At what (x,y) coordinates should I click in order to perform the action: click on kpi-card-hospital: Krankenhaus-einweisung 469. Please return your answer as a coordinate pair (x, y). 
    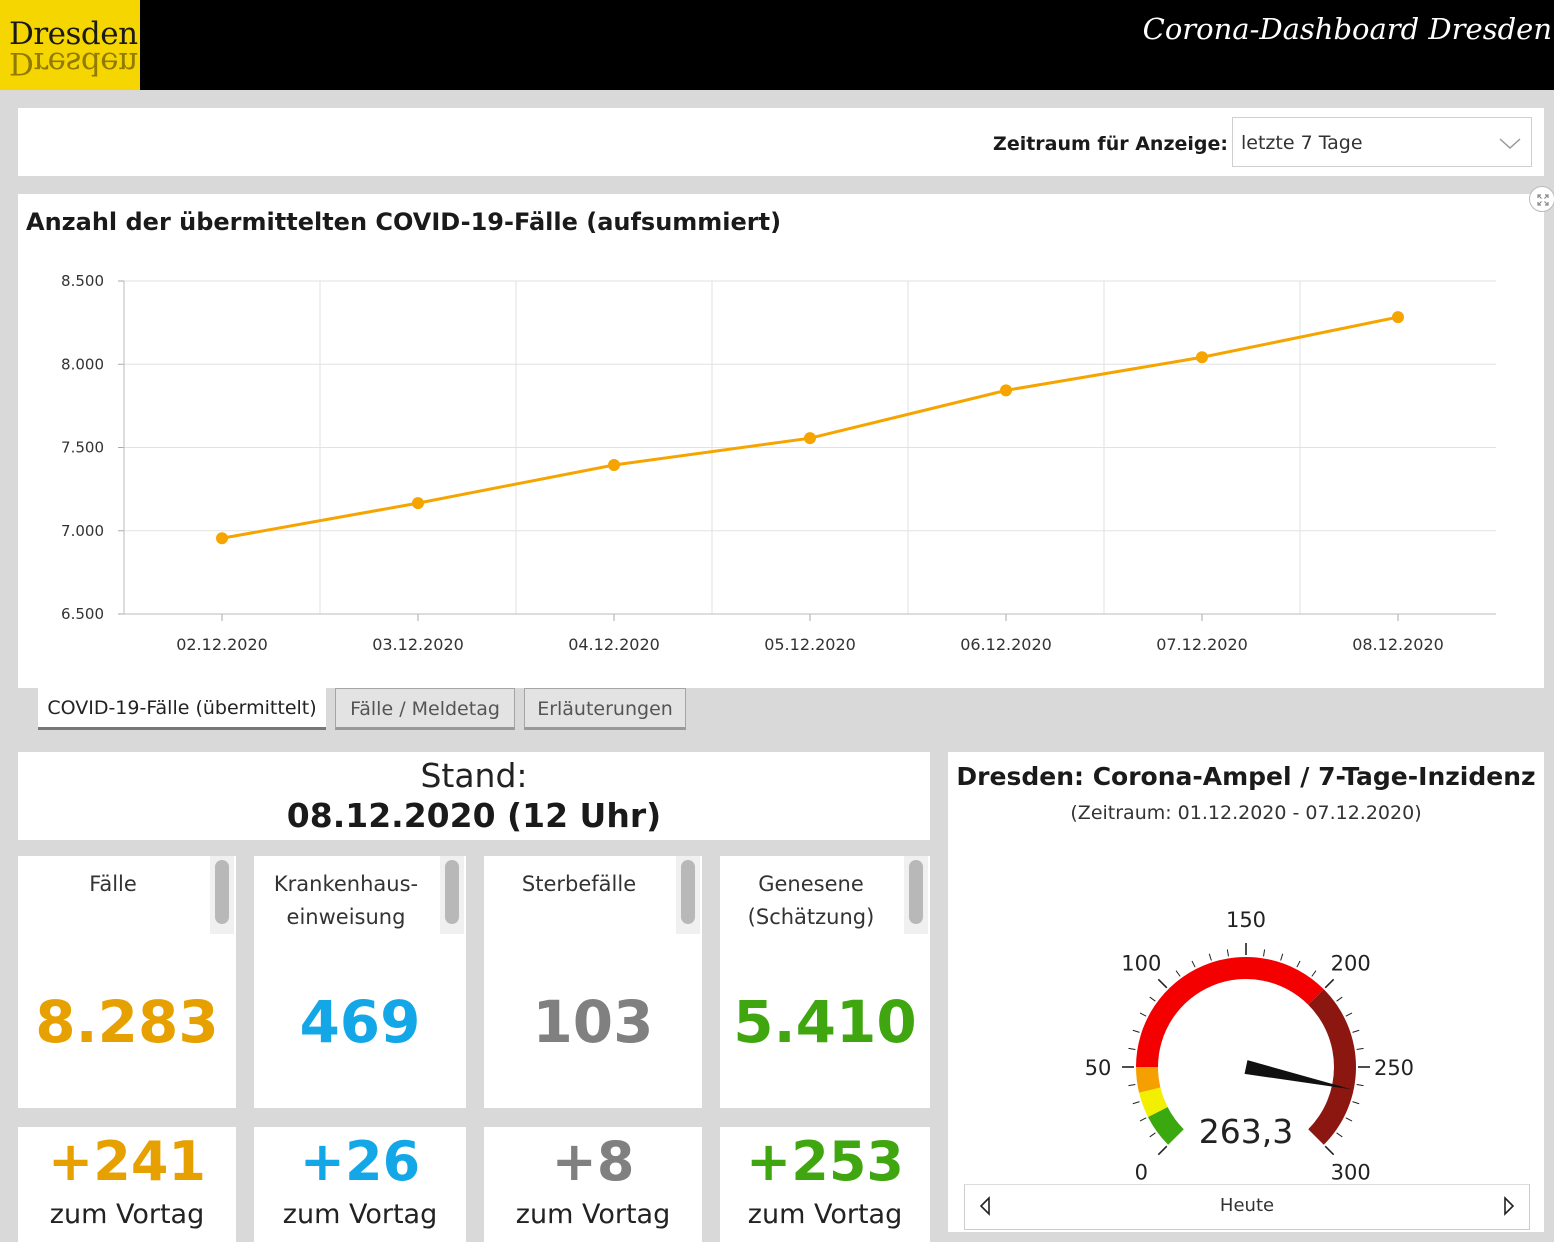
    Looking at the image, I should click on (360, 982).